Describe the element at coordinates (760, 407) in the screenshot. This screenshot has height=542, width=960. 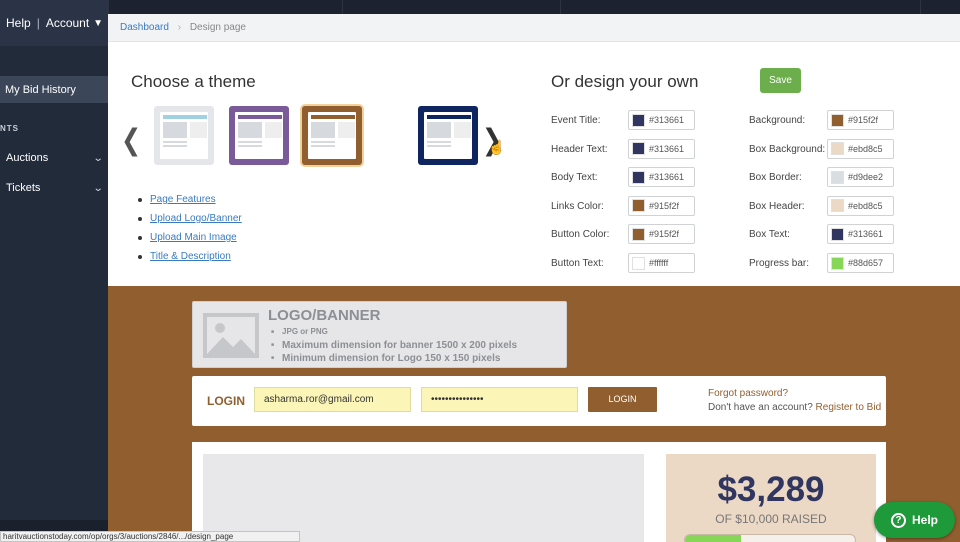
I see `no-account-text: Don't have an account?` at that location.